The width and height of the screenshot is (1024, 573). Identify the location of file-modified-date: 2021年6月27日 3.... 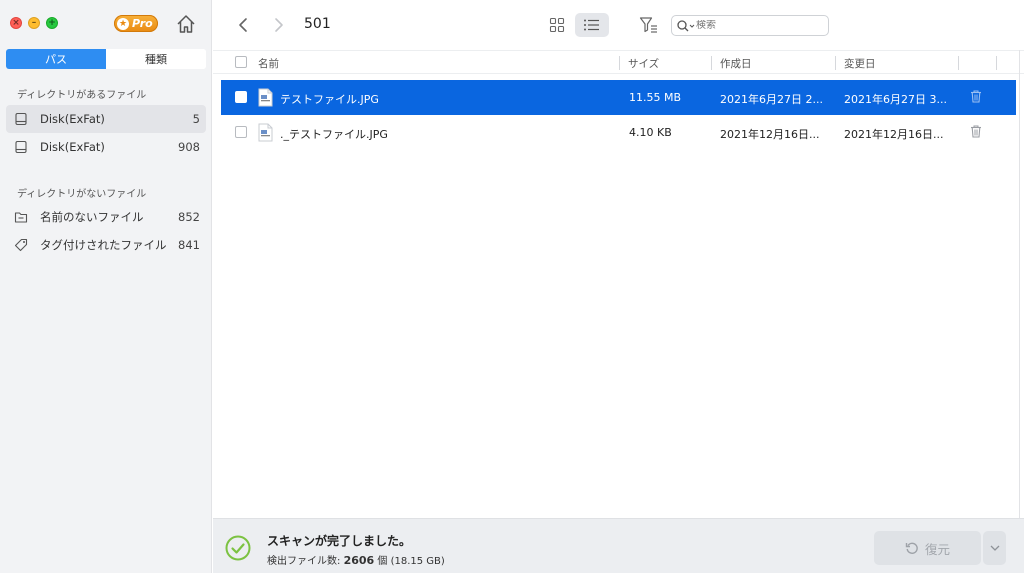
(895, 99).